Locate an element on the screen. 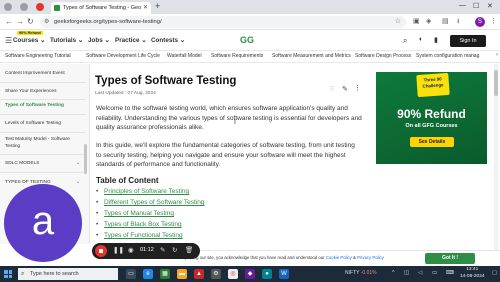  extension-icon: ▣ is located at coordinates (416, 21).